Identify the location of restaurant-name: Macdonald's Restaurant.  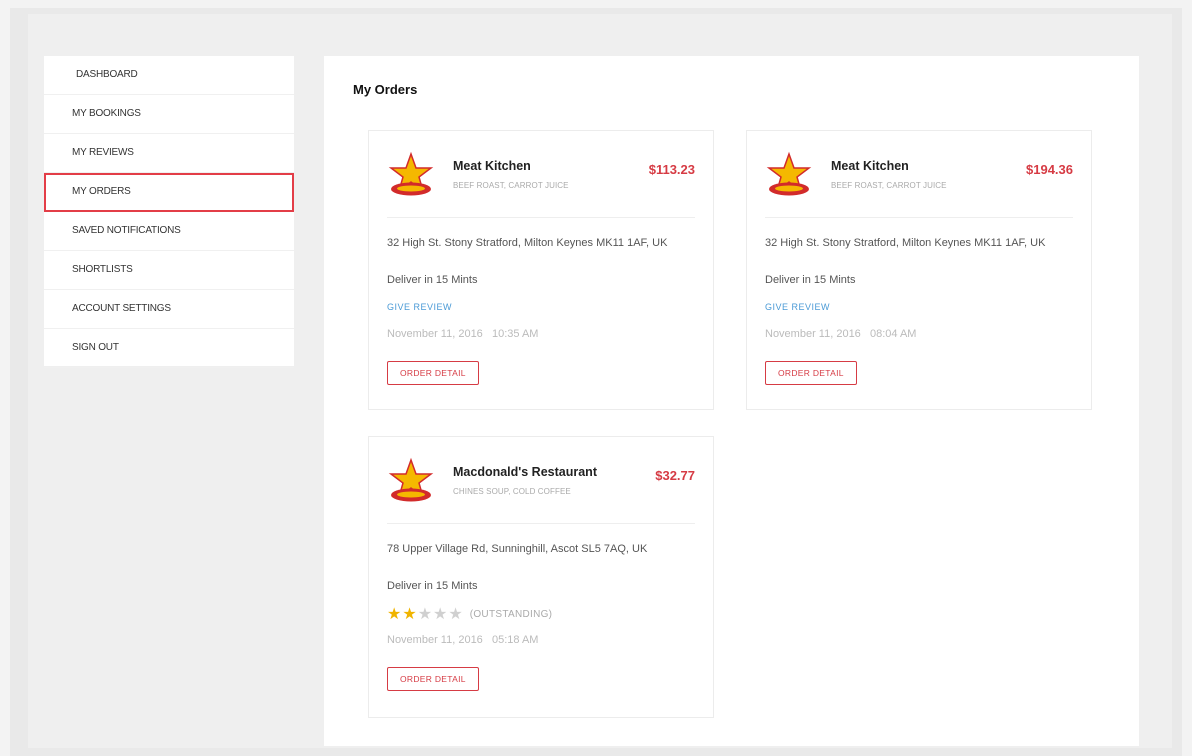
(525, 472).